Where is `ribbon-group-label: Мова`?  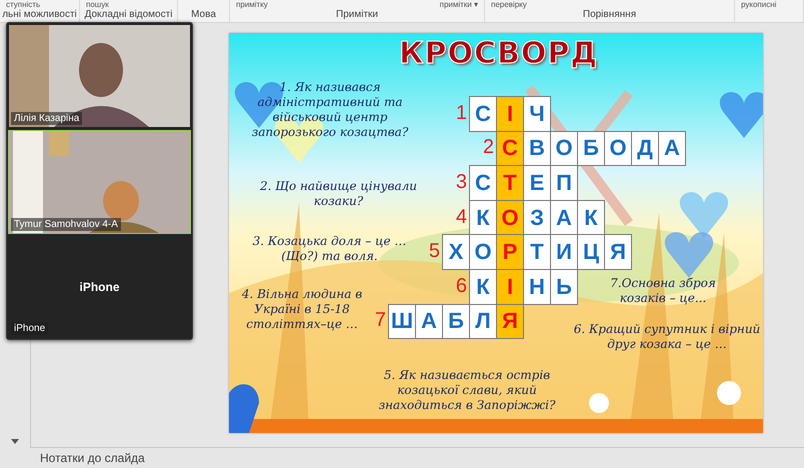 ribbon-group-label: Мова is located at coordinates (203, 15).